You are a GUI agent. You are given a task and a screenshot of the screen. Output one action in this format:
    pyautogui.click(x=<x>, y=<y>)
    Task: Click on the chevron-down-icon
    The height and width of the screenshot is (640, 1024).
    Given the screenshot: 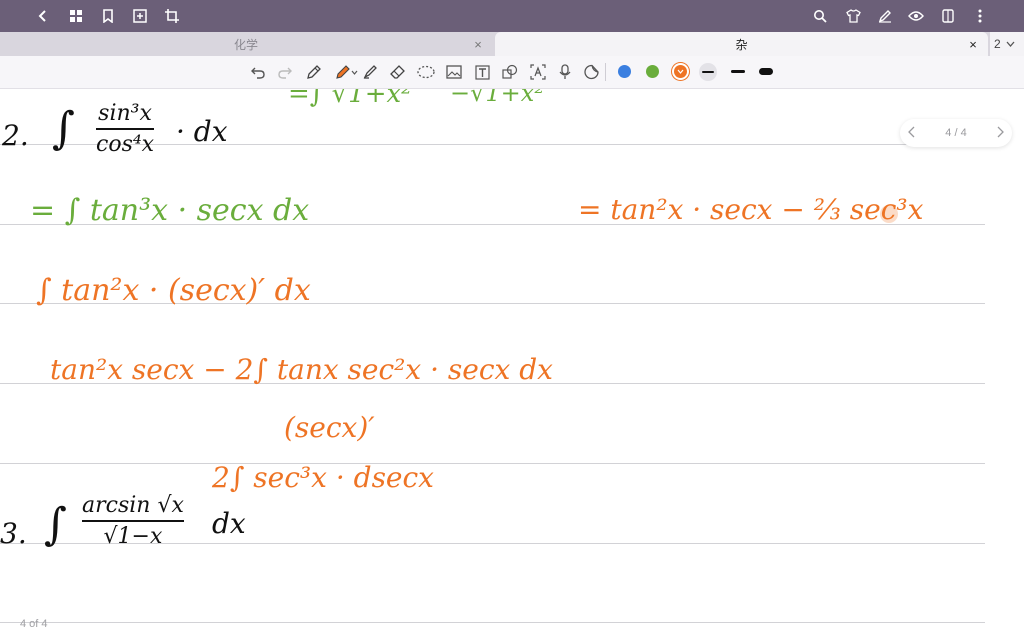 What is the action you would take?
    pyautogui.click(x=1010, y=44)
    